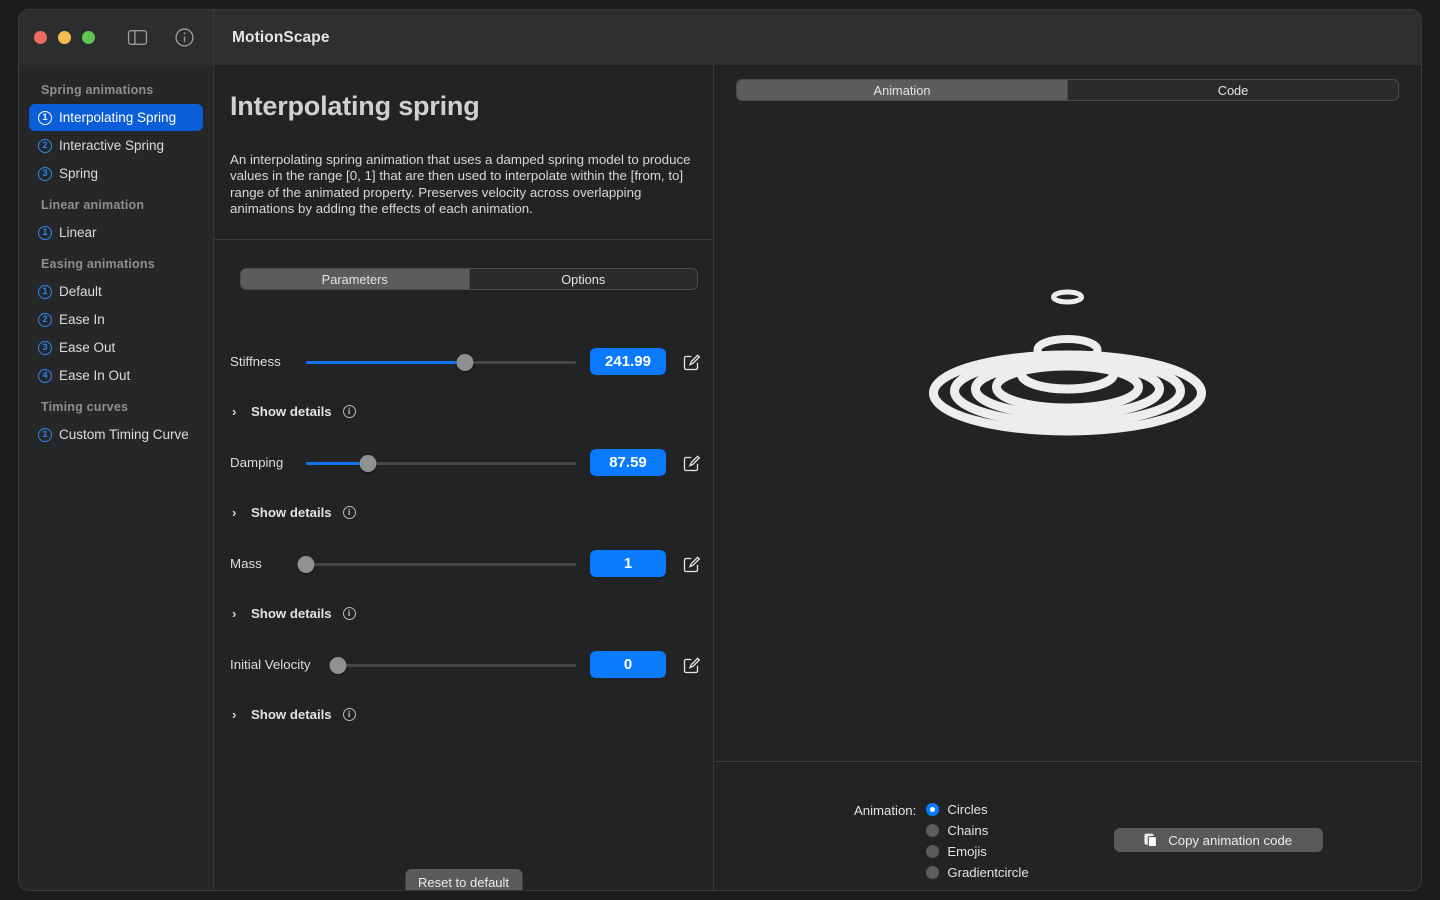 This screenshot has height=900, width=1440. Describe the element at coordinates (116, 291) in the screenshot. I see `sidebar-item-default: 1 Default` at that location.